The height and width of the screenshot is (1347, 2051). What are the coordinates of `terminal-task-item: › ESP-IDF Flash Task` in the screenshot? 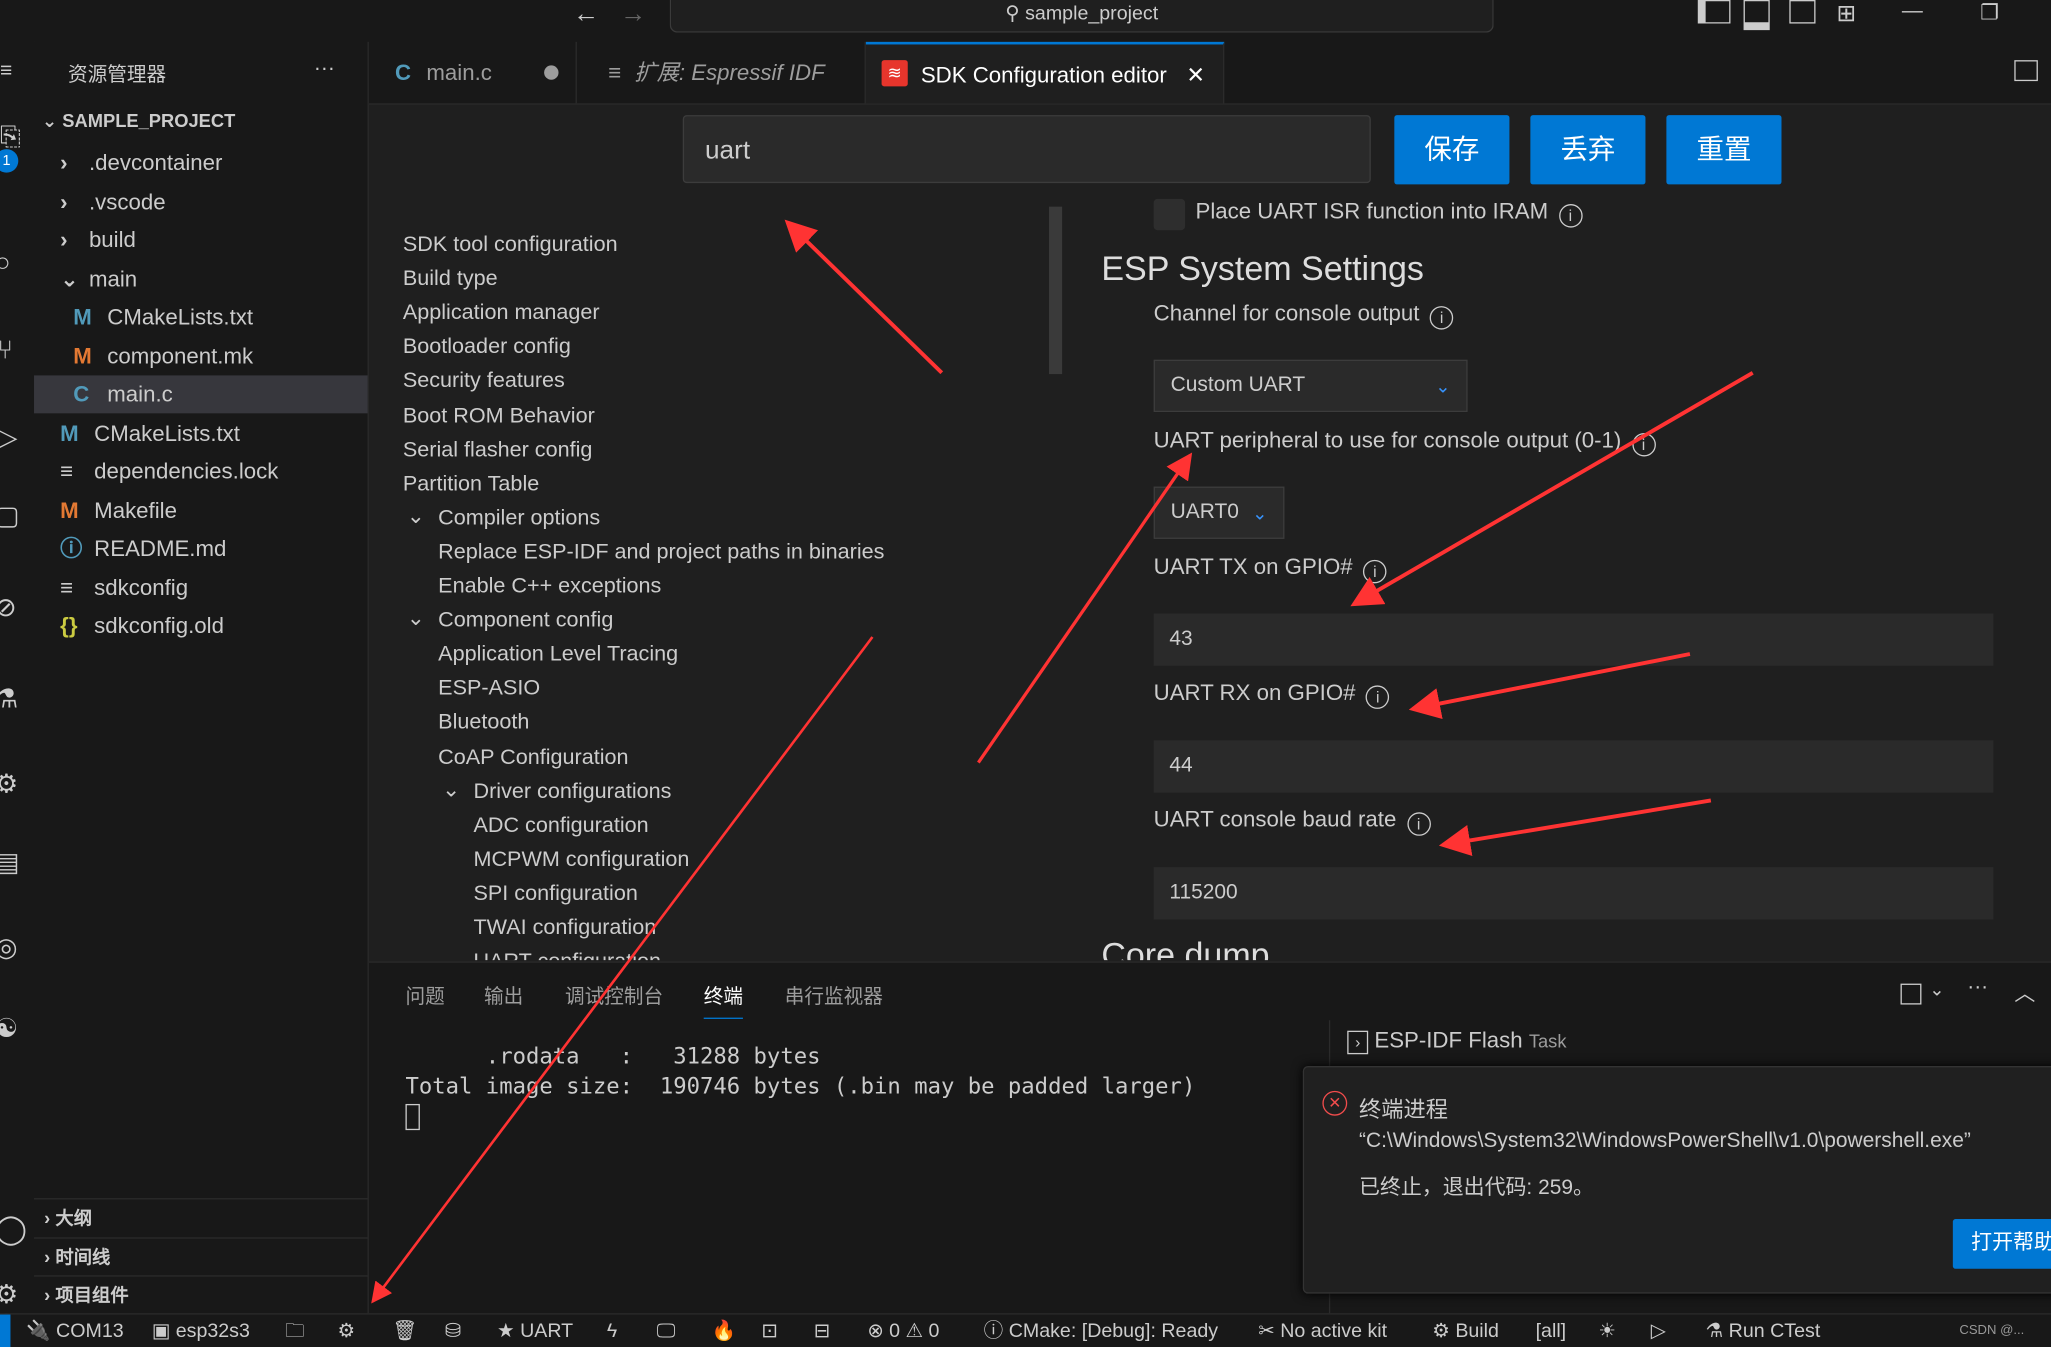 It's located at (1456, 1041).